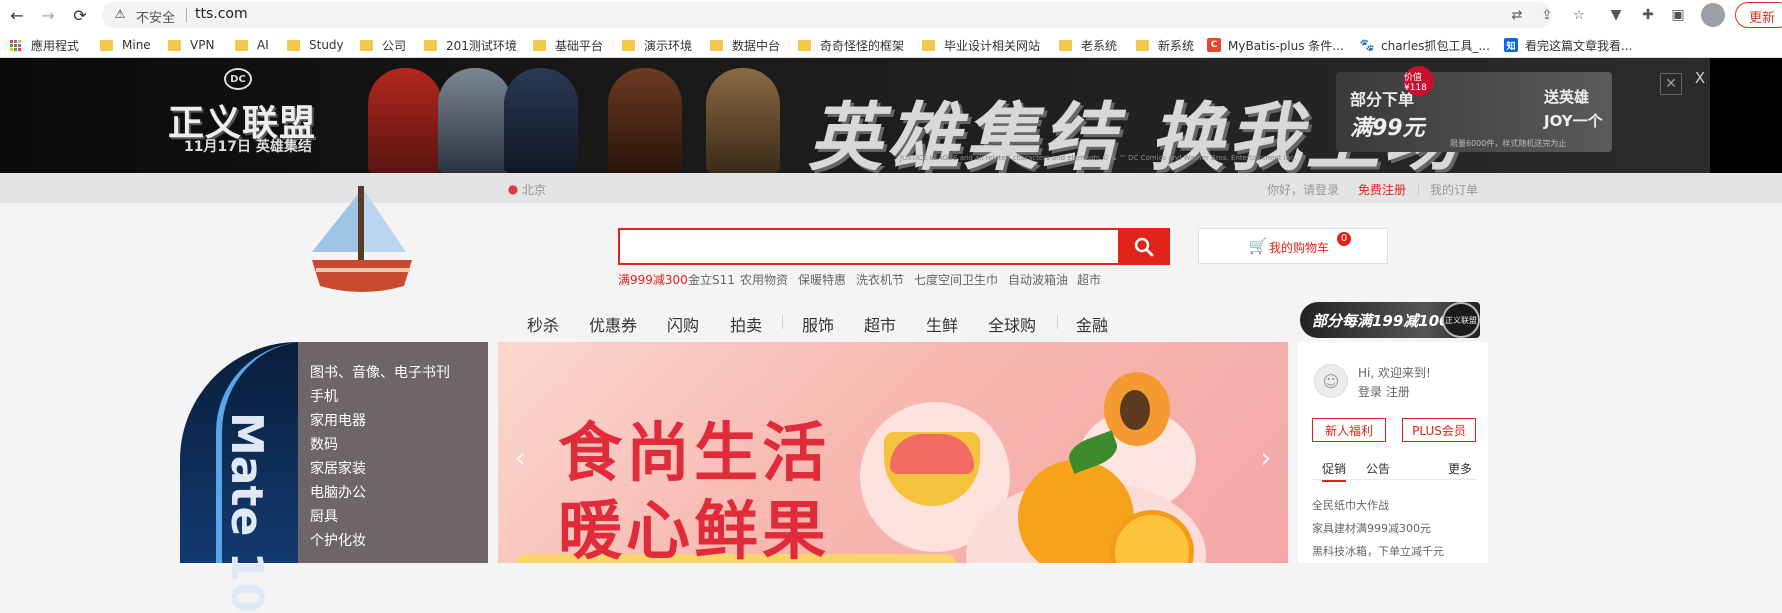 The image size is (1782, 613). What do you see at coordinates (880, 324) in the screenshot?
I see `nav-supermarket: 超市` at bounding box center [880, 324].